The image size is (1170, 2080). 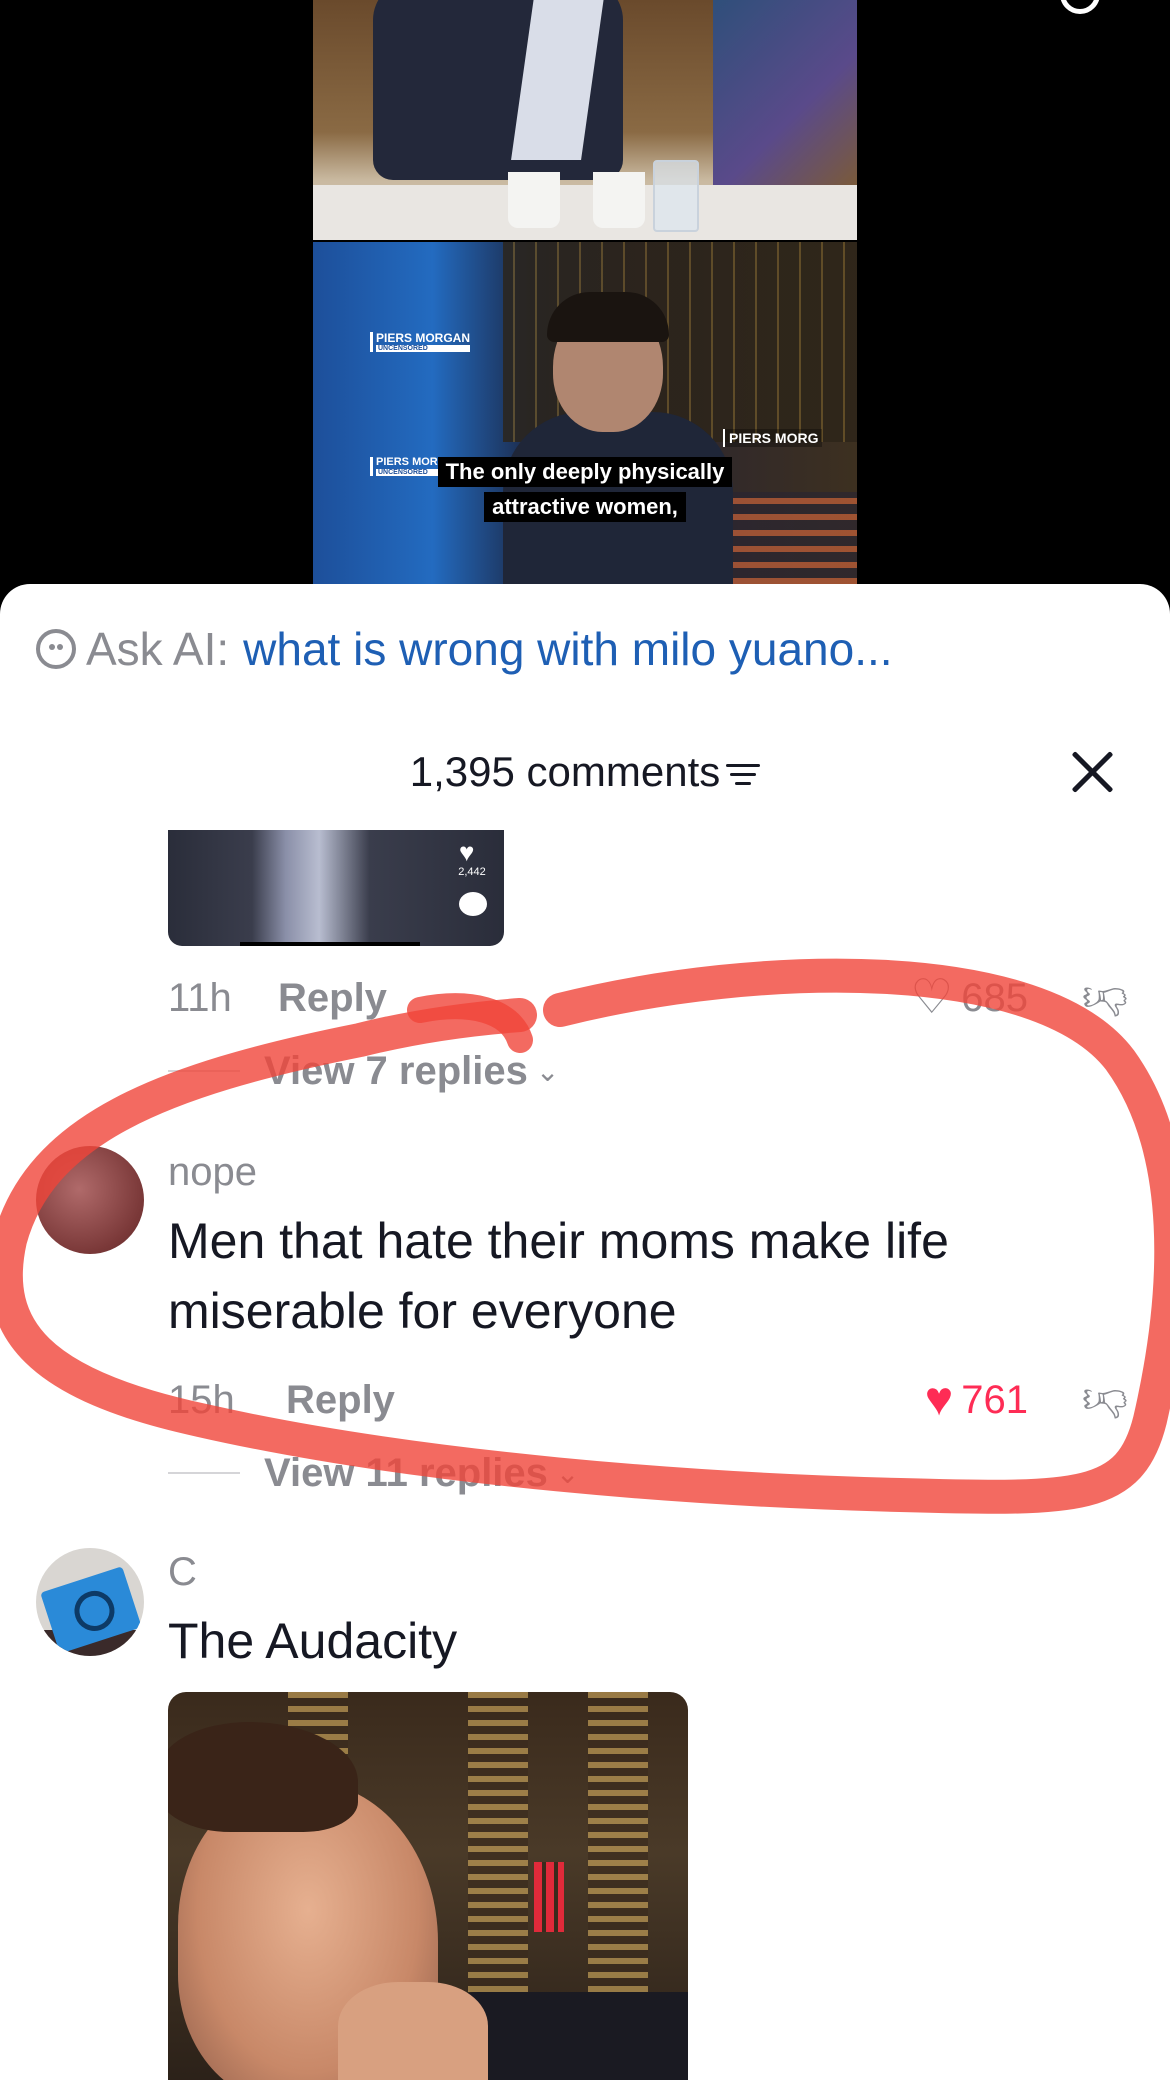 I want to click on image-like-count: 2,442, so click(x=472, y=872).